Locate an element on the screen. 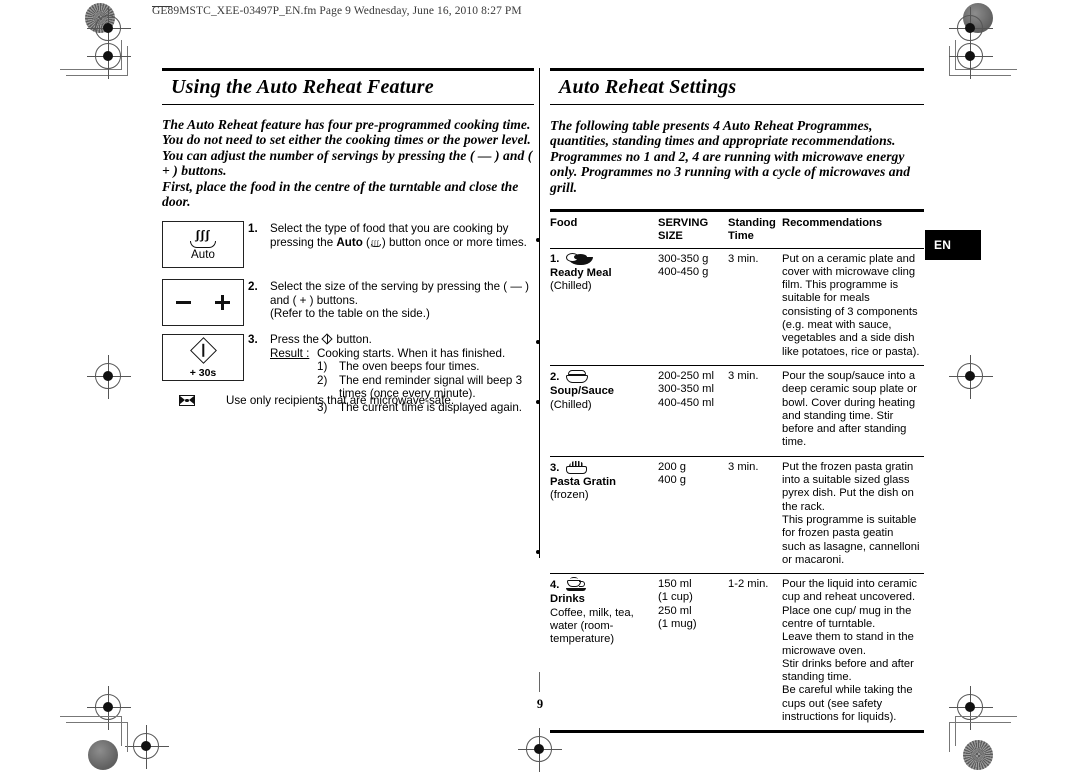 The width and height of the screenshot is (1080, 772). reg-target-right-upper is located at coordinates (971, 57).